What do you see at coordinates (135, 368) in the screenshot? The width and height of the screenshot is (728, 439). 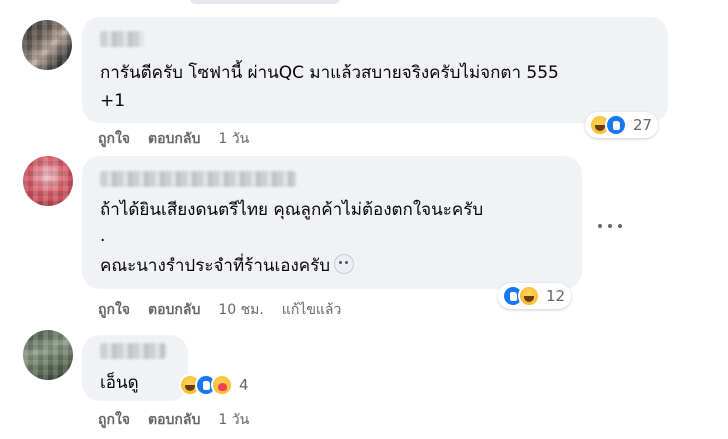 I see `comment-bubble: เอ็นดู` at bounding box center [135, 368].